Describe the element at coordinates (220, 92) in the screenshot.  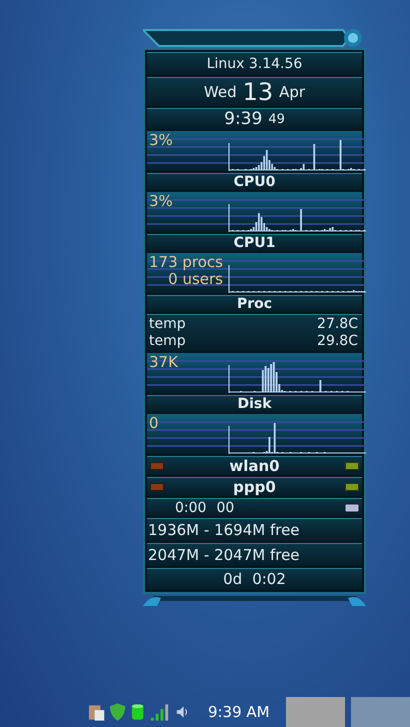
I see `weekday: Wed` at that location.